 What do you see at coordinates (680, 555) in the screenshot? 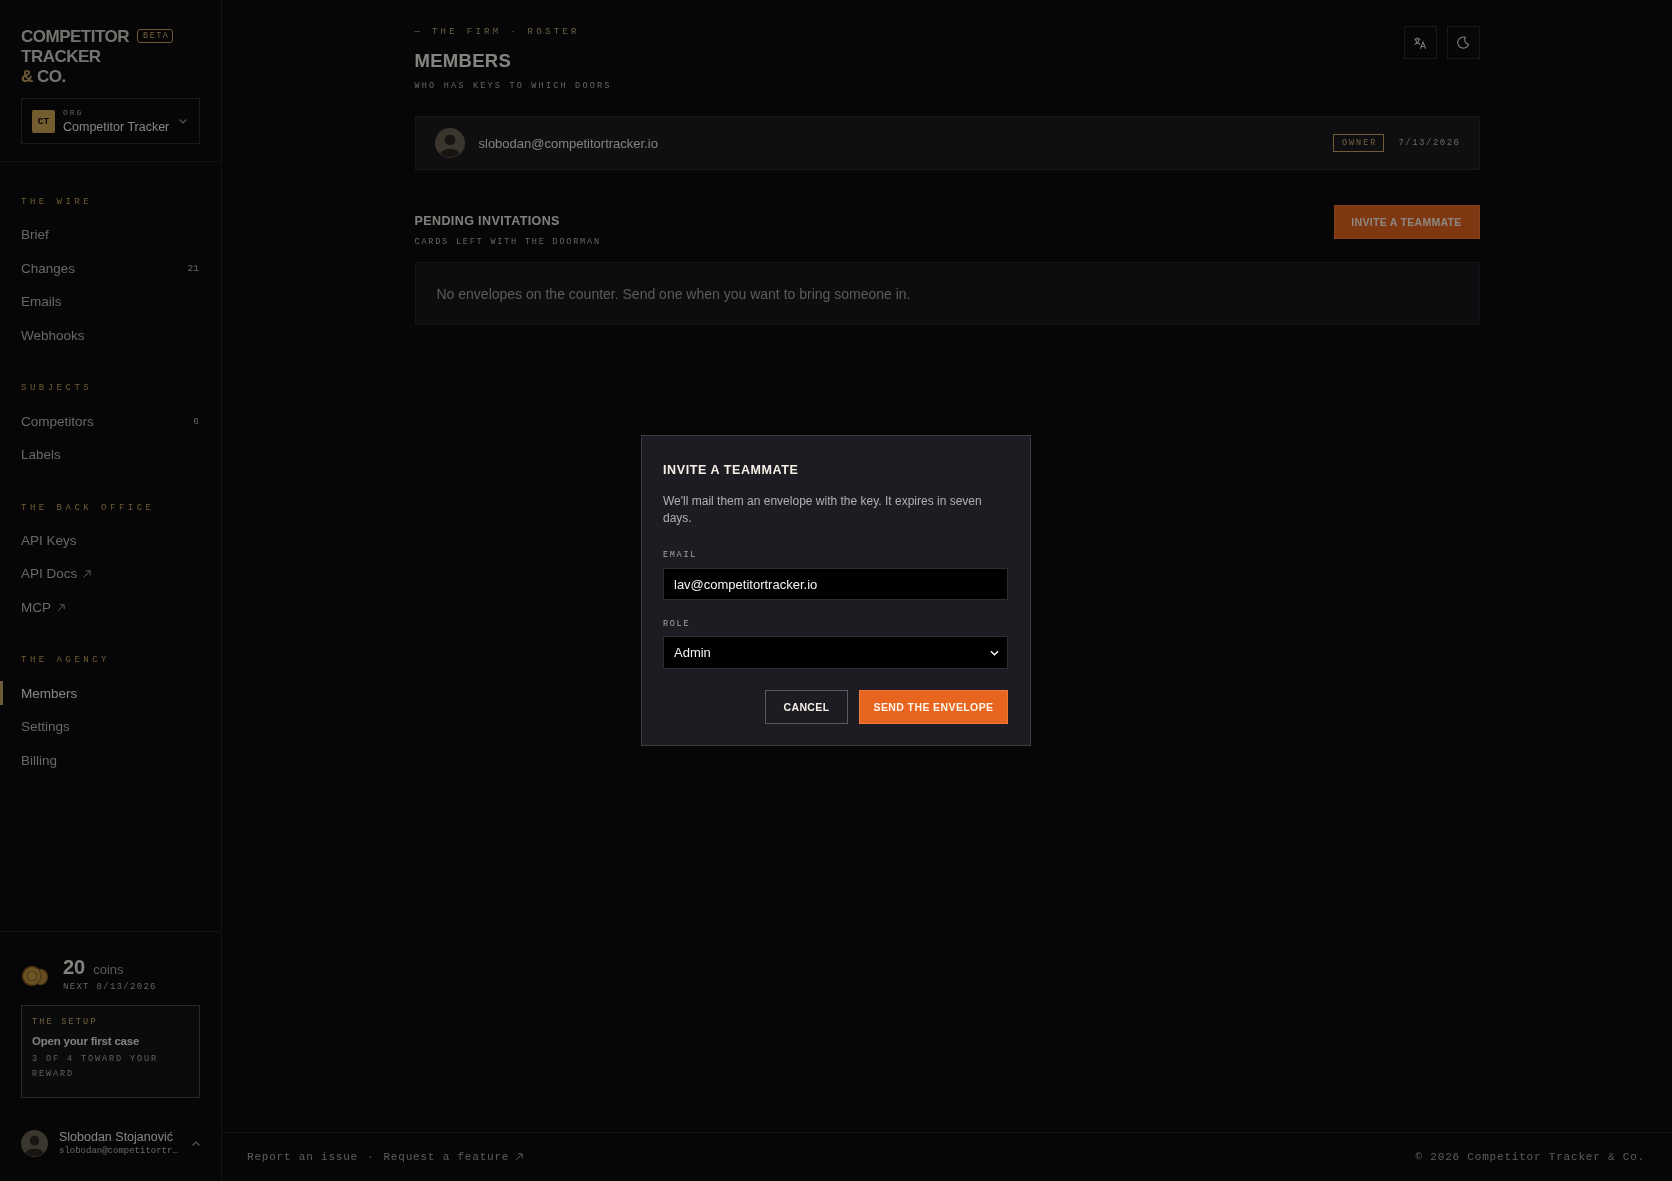
I see `field-label: EMAIL` at bounding box center [680, 555].